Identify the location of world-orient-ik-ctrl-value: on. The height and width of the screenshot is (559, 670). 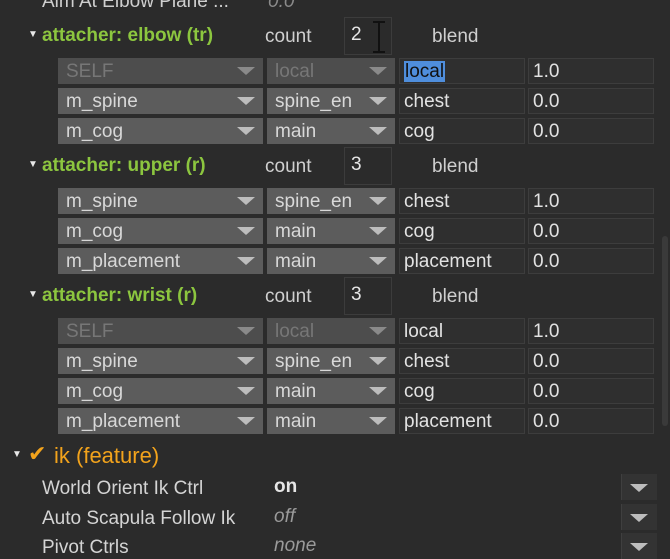
(285, 487).